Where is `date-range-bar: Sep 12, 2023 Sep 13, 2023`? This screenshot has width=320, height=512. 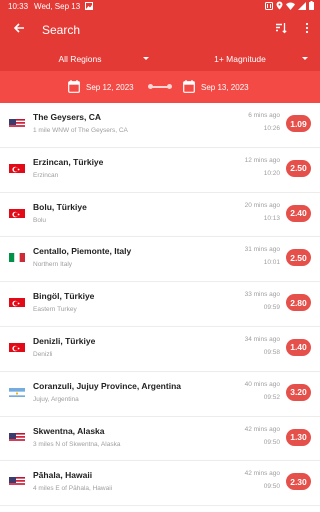
date-range-bar: Sep 12, 2023 Sep 13, 2023 is located at coordinates (160, 87).